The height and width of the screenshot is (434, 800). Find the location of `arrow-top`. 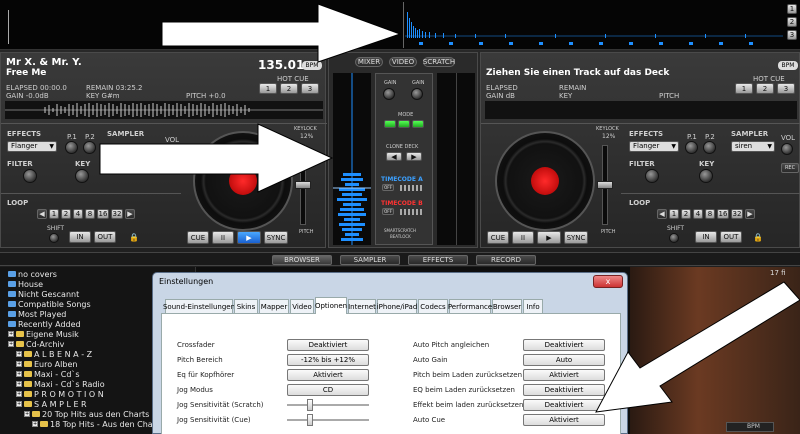

arrow-top is located at coordinates (281, 33).